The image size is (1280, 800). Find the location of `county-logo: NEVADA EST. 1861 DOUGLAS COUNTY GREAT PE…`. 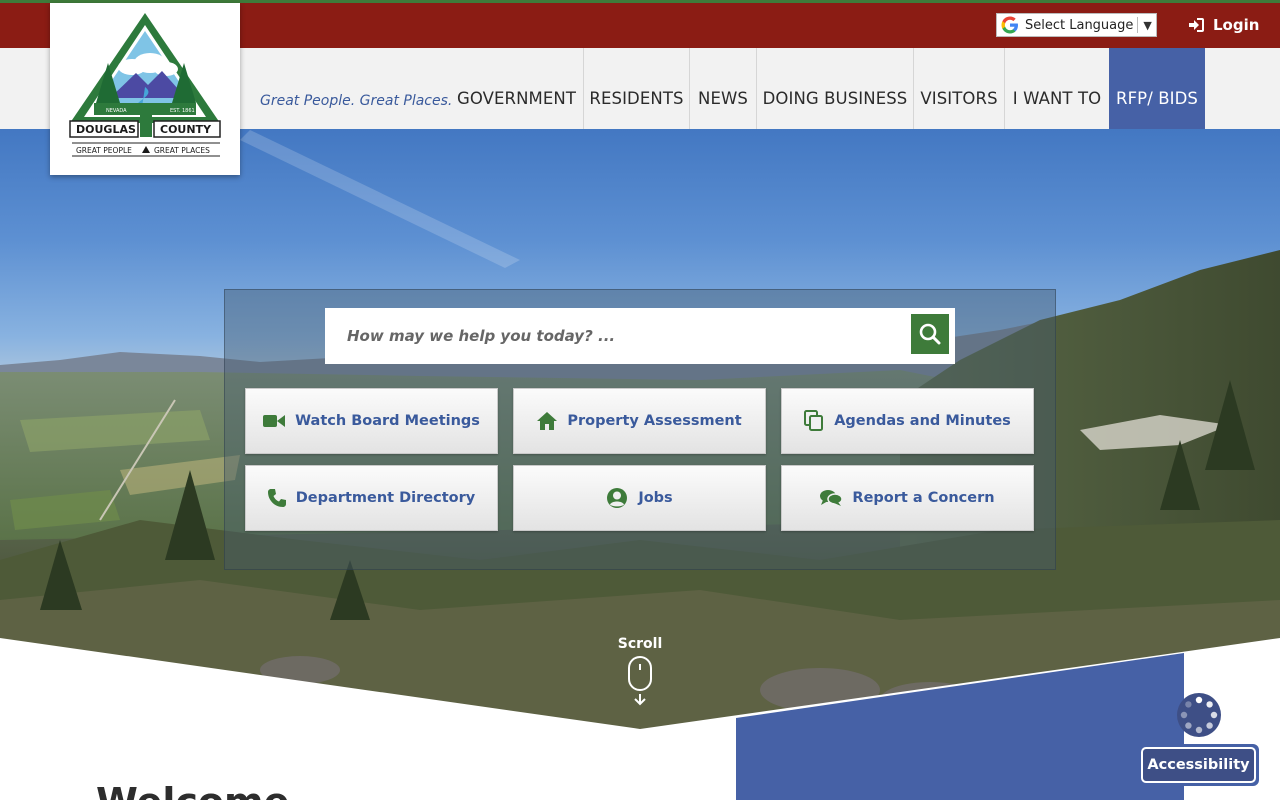

county-logo: NEVADA EST. 1861 DOUGLAS COUNTY GREAT PE… is located at coordinates (145, 89).